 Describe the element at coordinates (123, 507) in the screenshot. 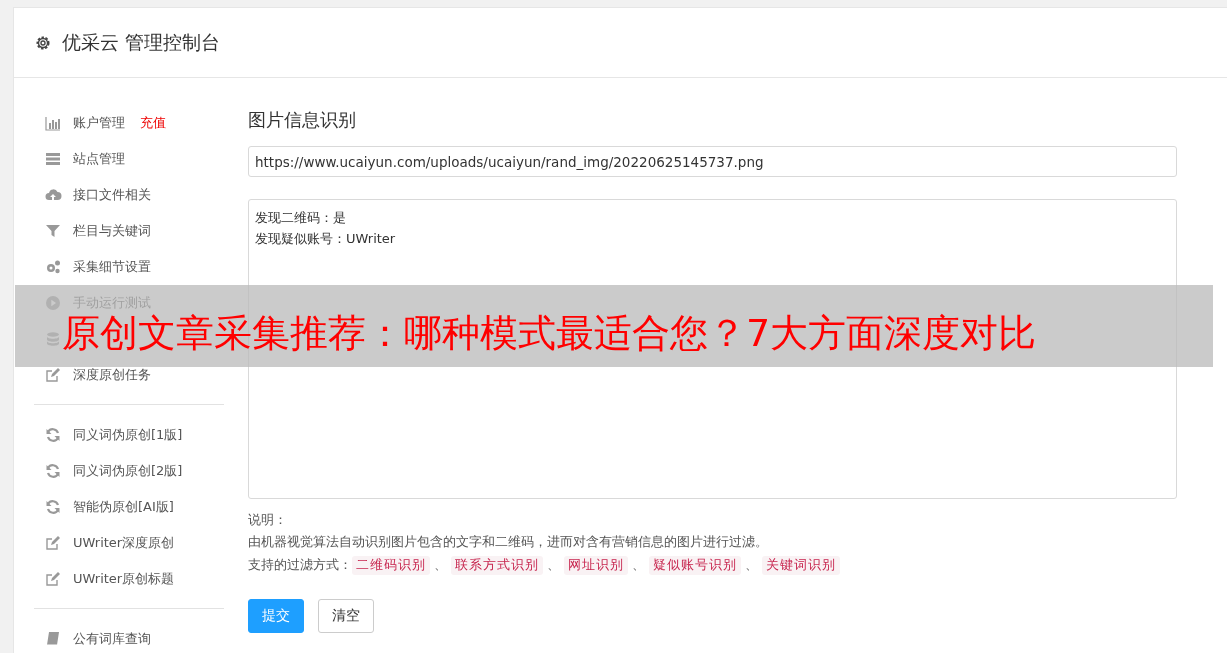

I see `sidebar-item: 智能伪原创[AI版]` at that location.